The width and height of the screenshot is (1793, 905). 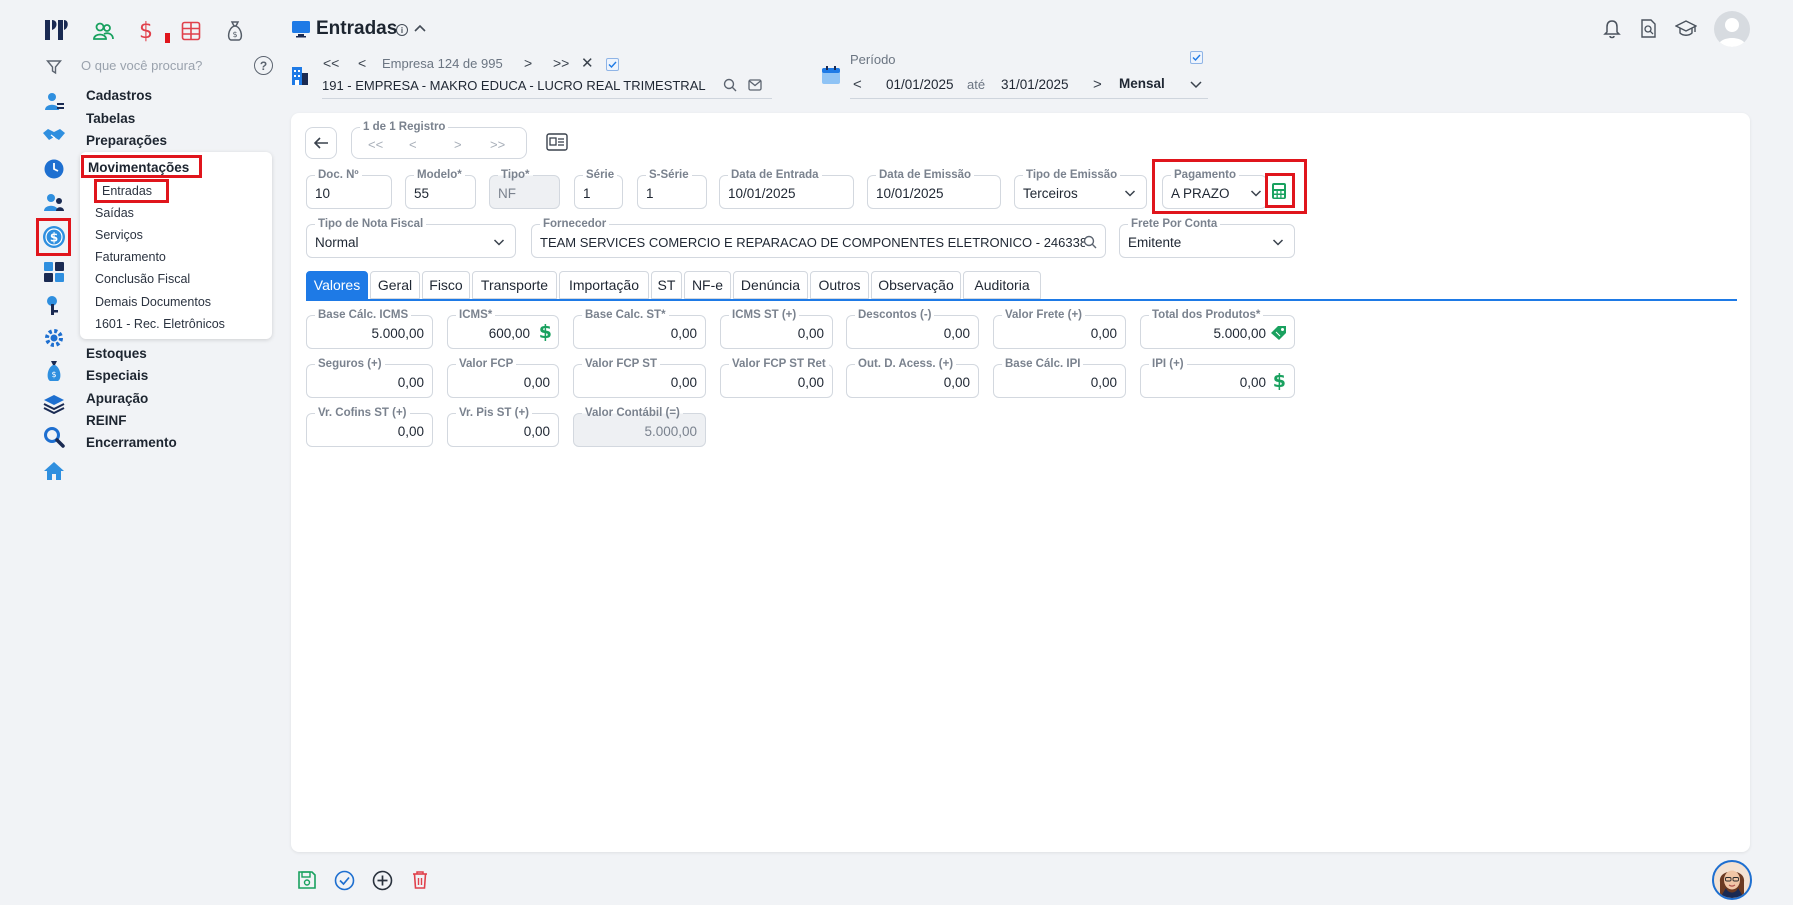 What do you see at coordinates (54, 272) in the screenshot?
I see `calculator-rail-icon` at bounding box center [54, 272].